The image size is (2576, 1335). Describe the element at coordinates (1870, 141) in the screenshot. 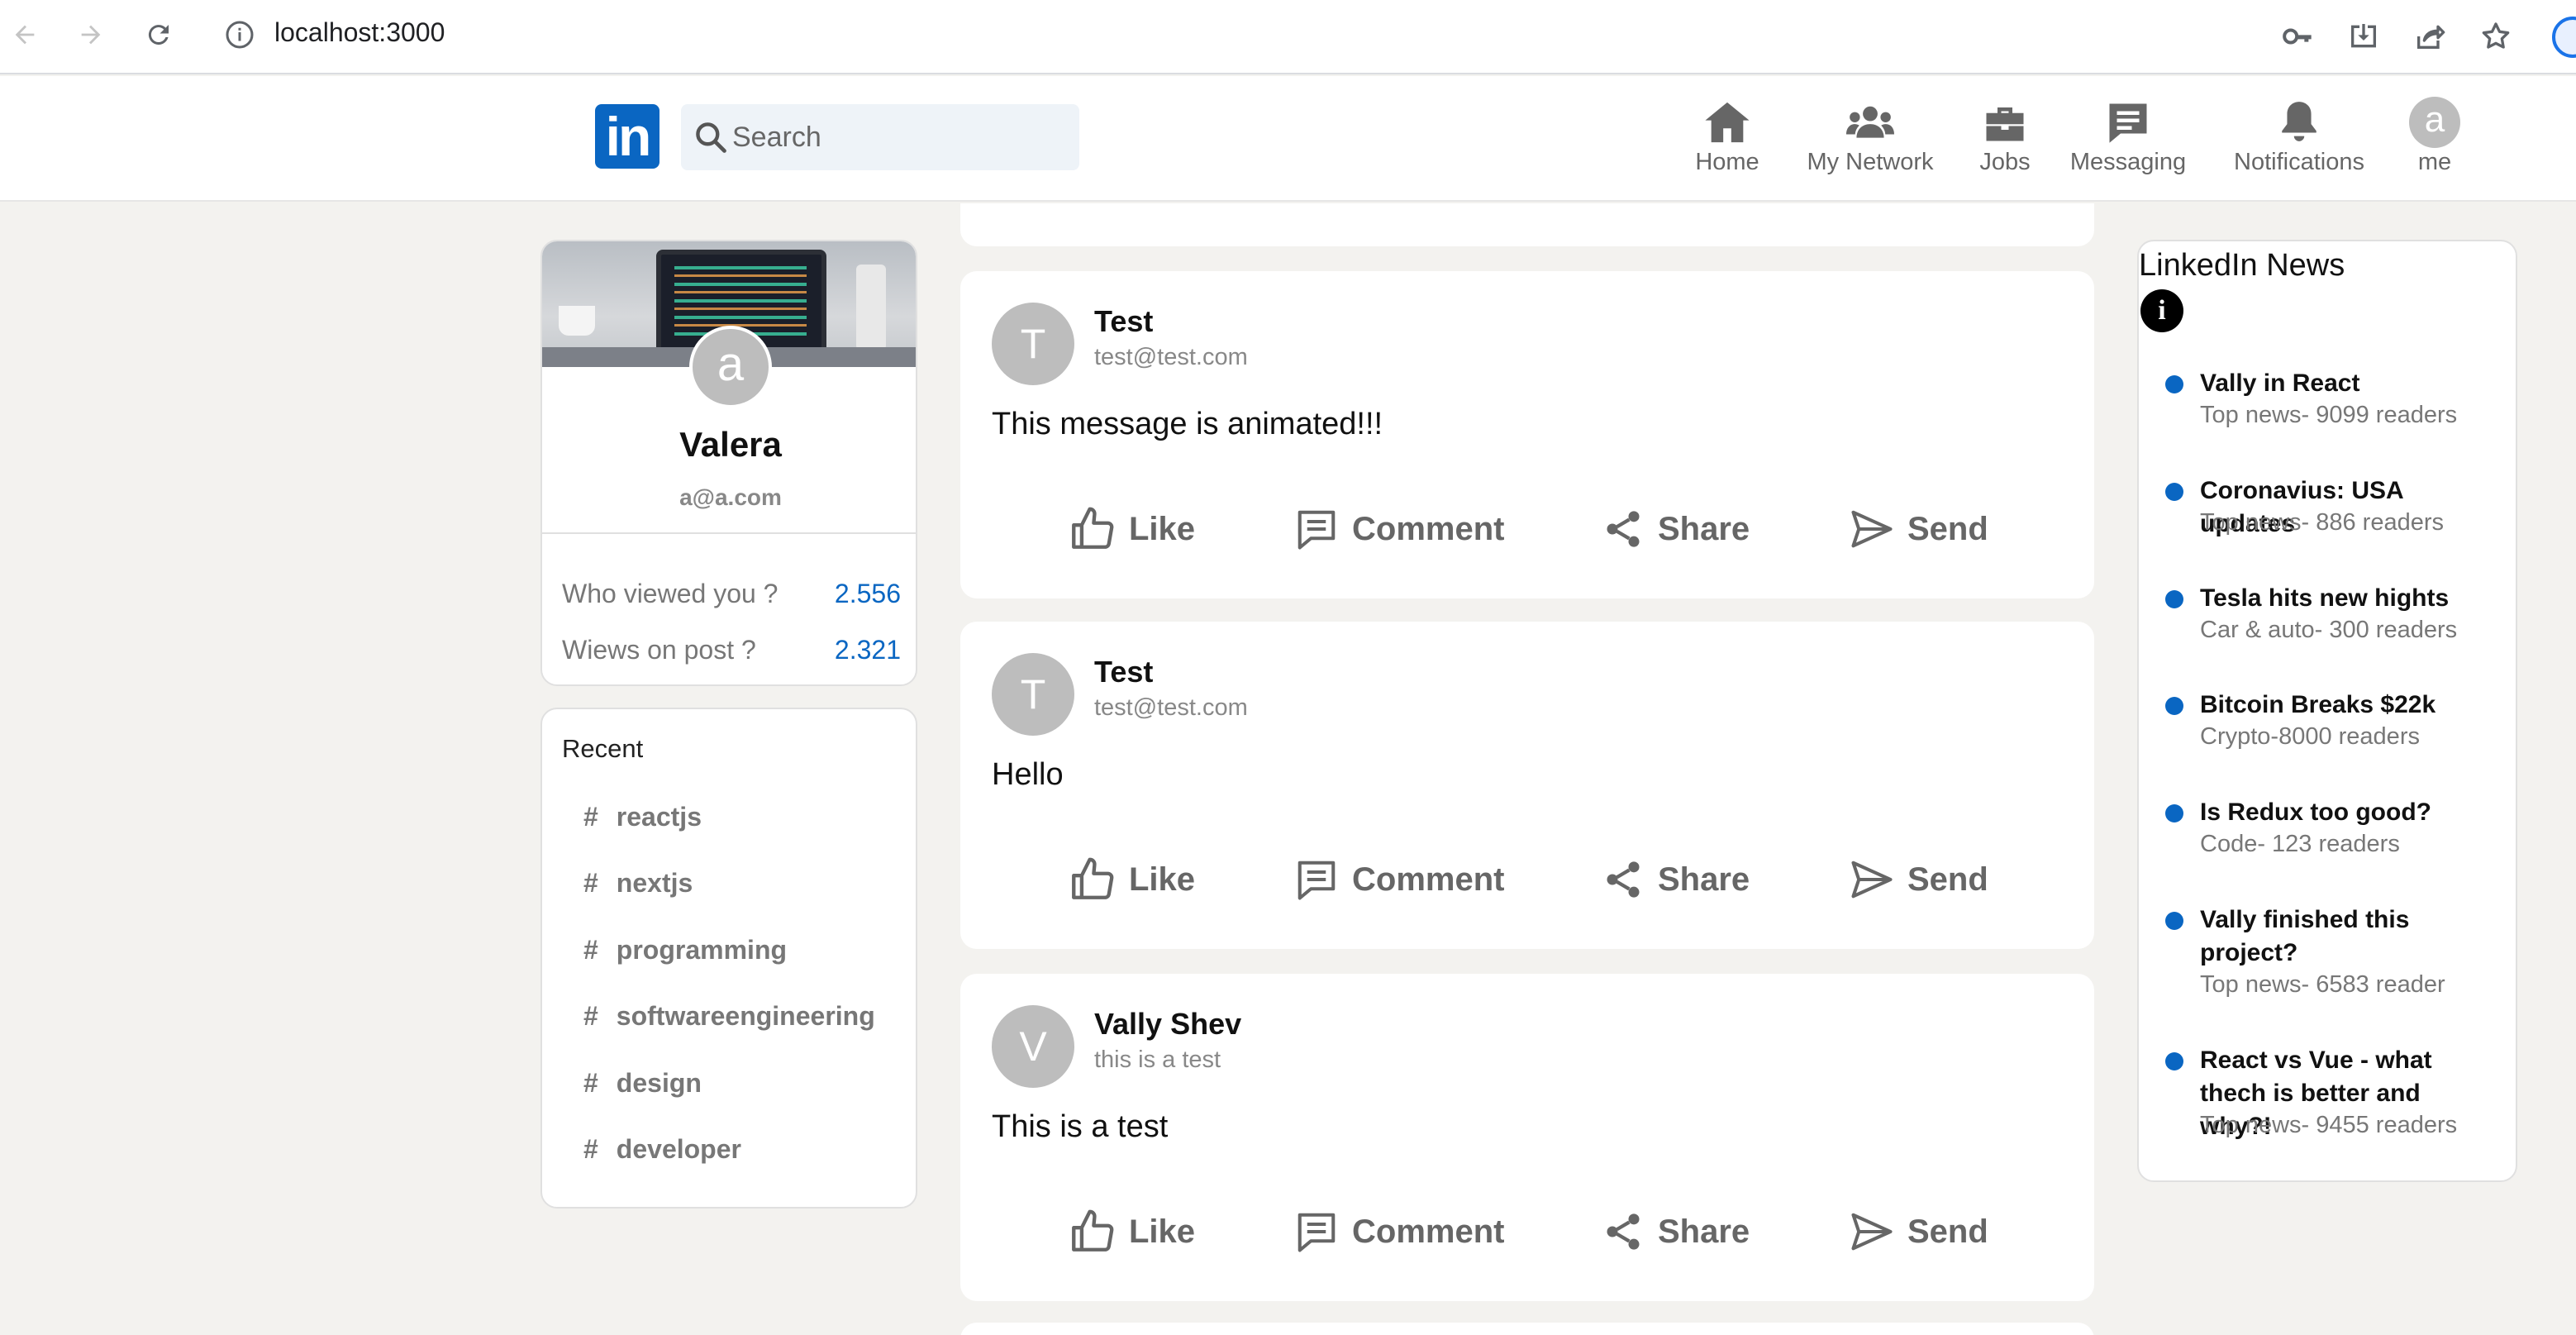

I see `nav-my-network: My Network` at that location.